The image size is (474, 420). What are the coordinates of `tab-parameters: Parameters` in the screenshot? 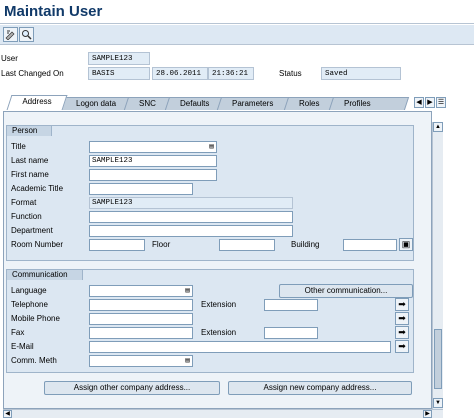 It's located at (253, 103).